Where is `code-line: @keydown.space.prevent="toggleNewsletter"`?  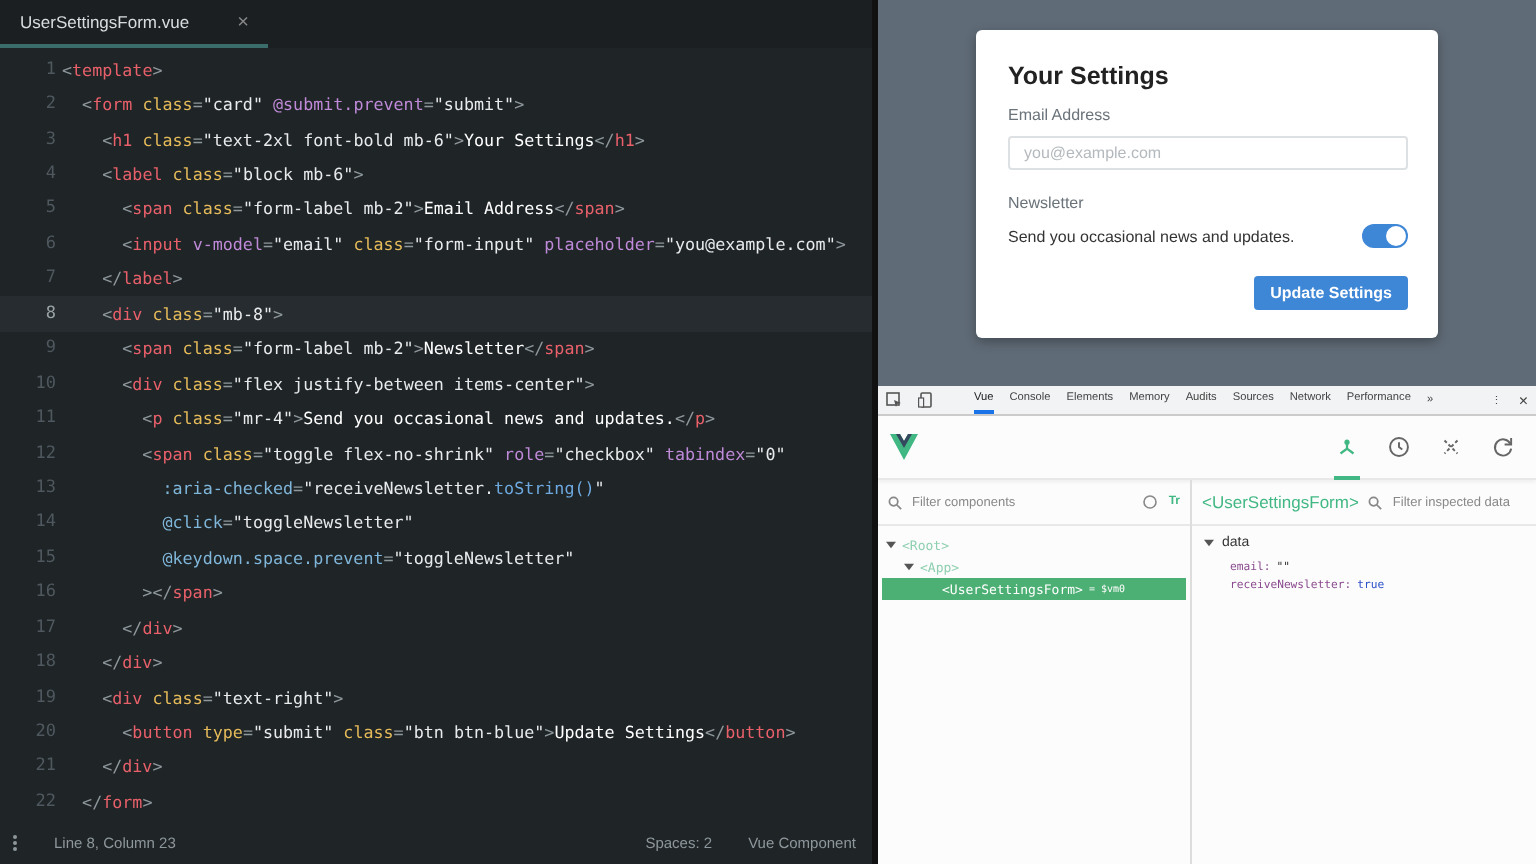 code-line: @keydown.space.prevent="toggleNewsletter" is located at coordinates (367, 557).